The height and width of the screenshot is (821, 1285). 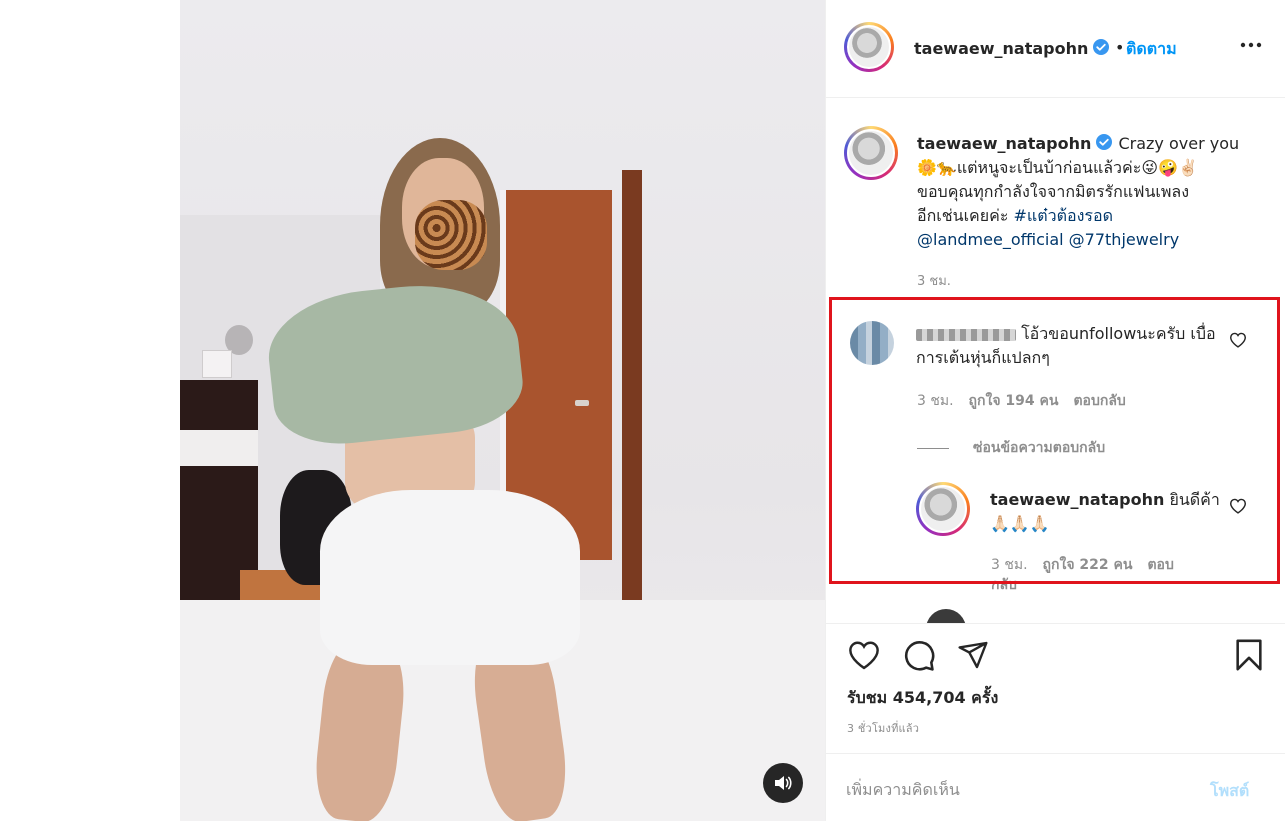 What do you see at coordinates (1124, 239) in the screenshot?
I see `mention-link: @77thjewelry` at bounding box center [1124, 239].